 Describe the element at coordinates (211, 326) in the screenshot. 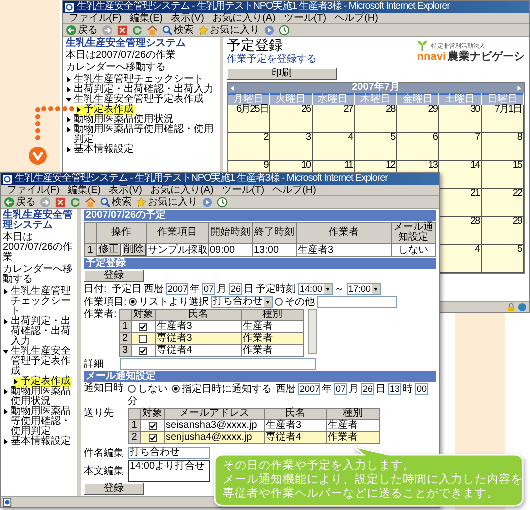

I see `table-row: 1 生産者3 生産者` at that location.